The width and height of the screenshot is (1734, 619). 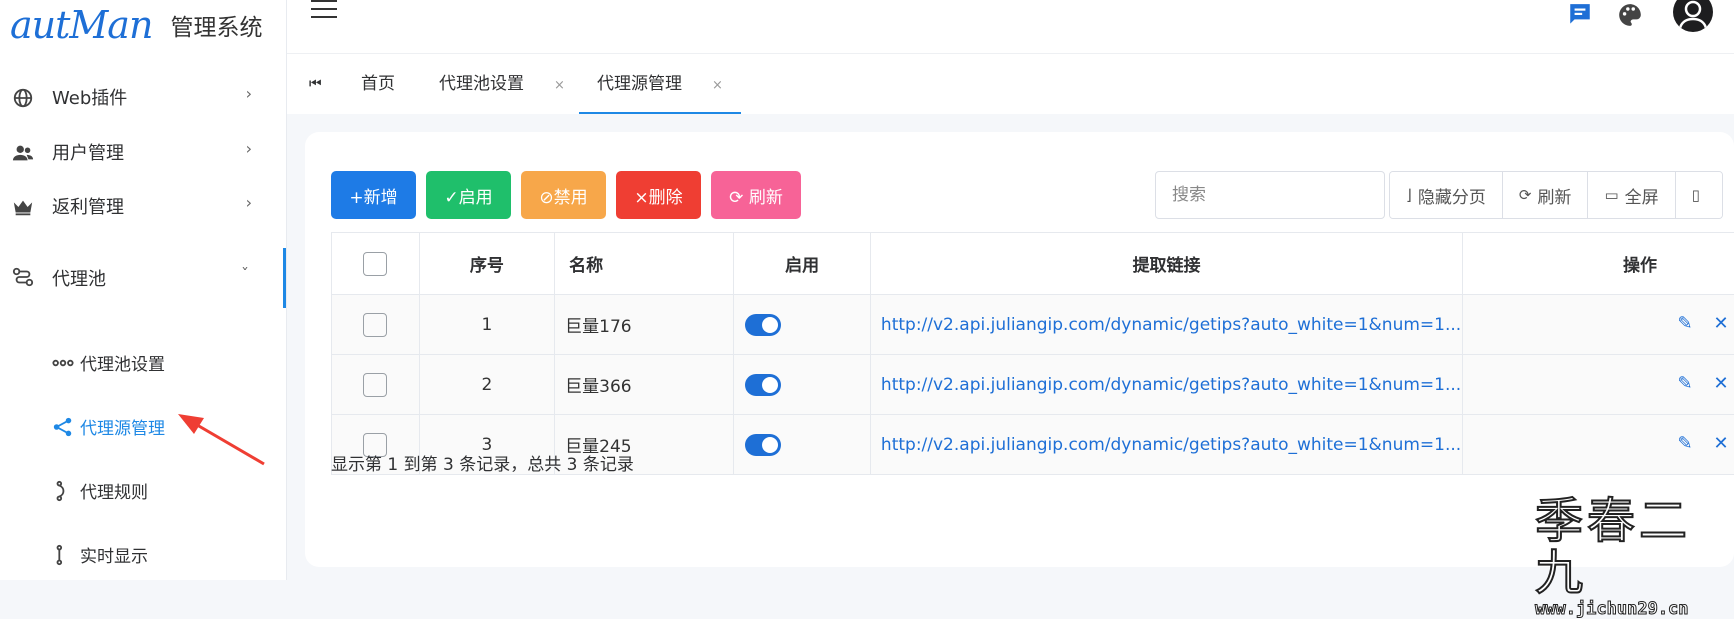 What do you see at coordinates (639, 84) in the screenshot?
I see `tab-label: 代理源管理` at bounding box center [639, 84].